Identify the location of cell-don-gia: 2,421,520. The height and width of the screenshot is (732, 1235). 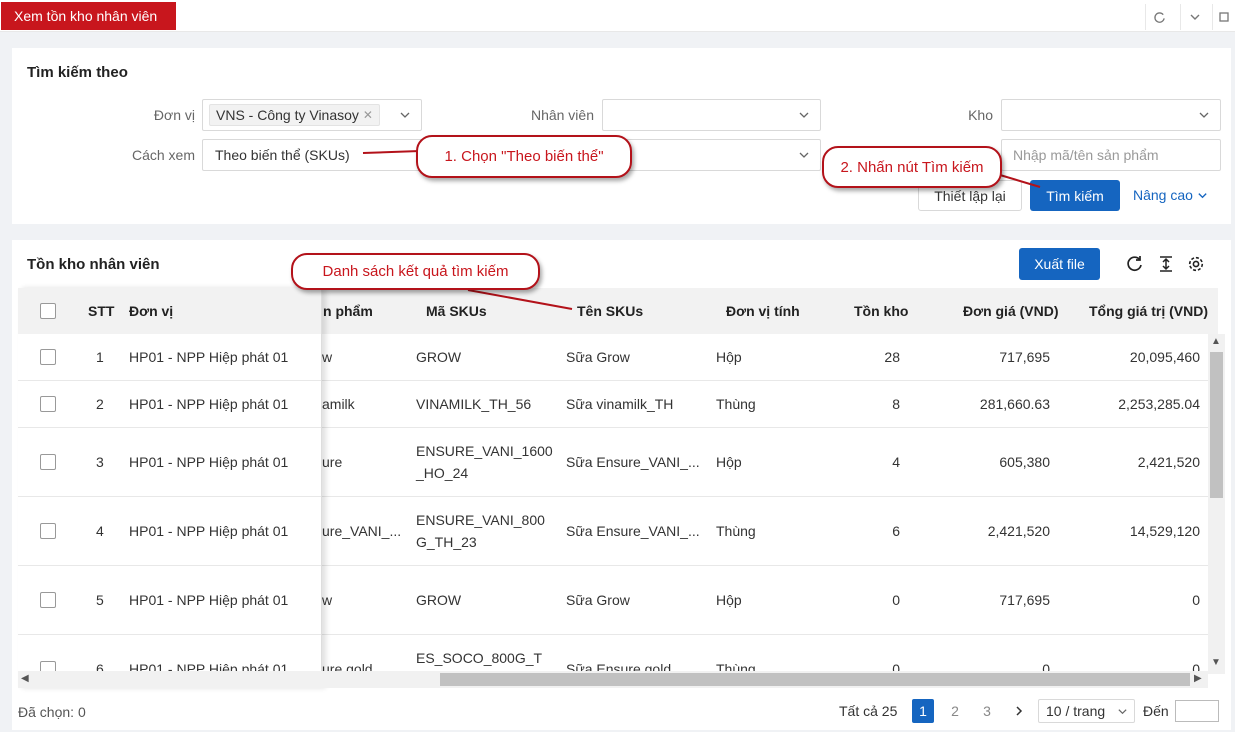
(1018, 531).